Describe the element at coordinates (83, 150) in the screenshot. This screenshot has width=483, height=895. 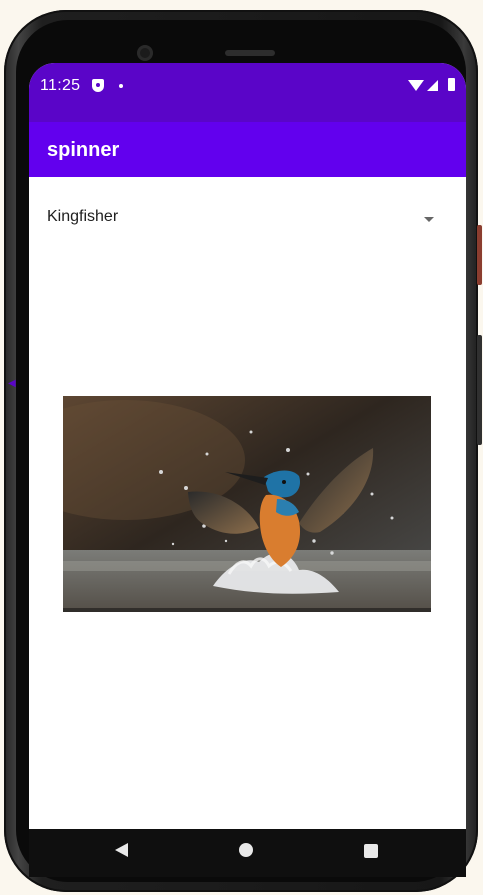
I see `app-title: spinner` at that location.